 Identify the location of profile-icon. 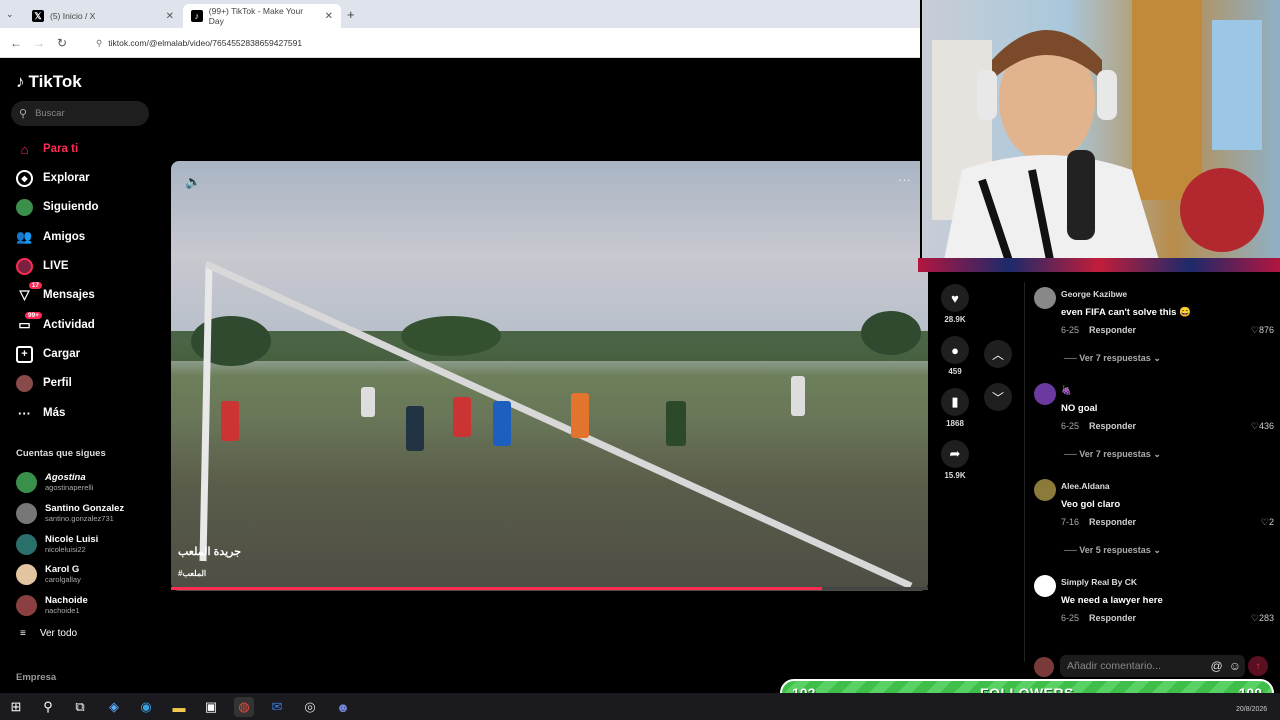
(24, 383).